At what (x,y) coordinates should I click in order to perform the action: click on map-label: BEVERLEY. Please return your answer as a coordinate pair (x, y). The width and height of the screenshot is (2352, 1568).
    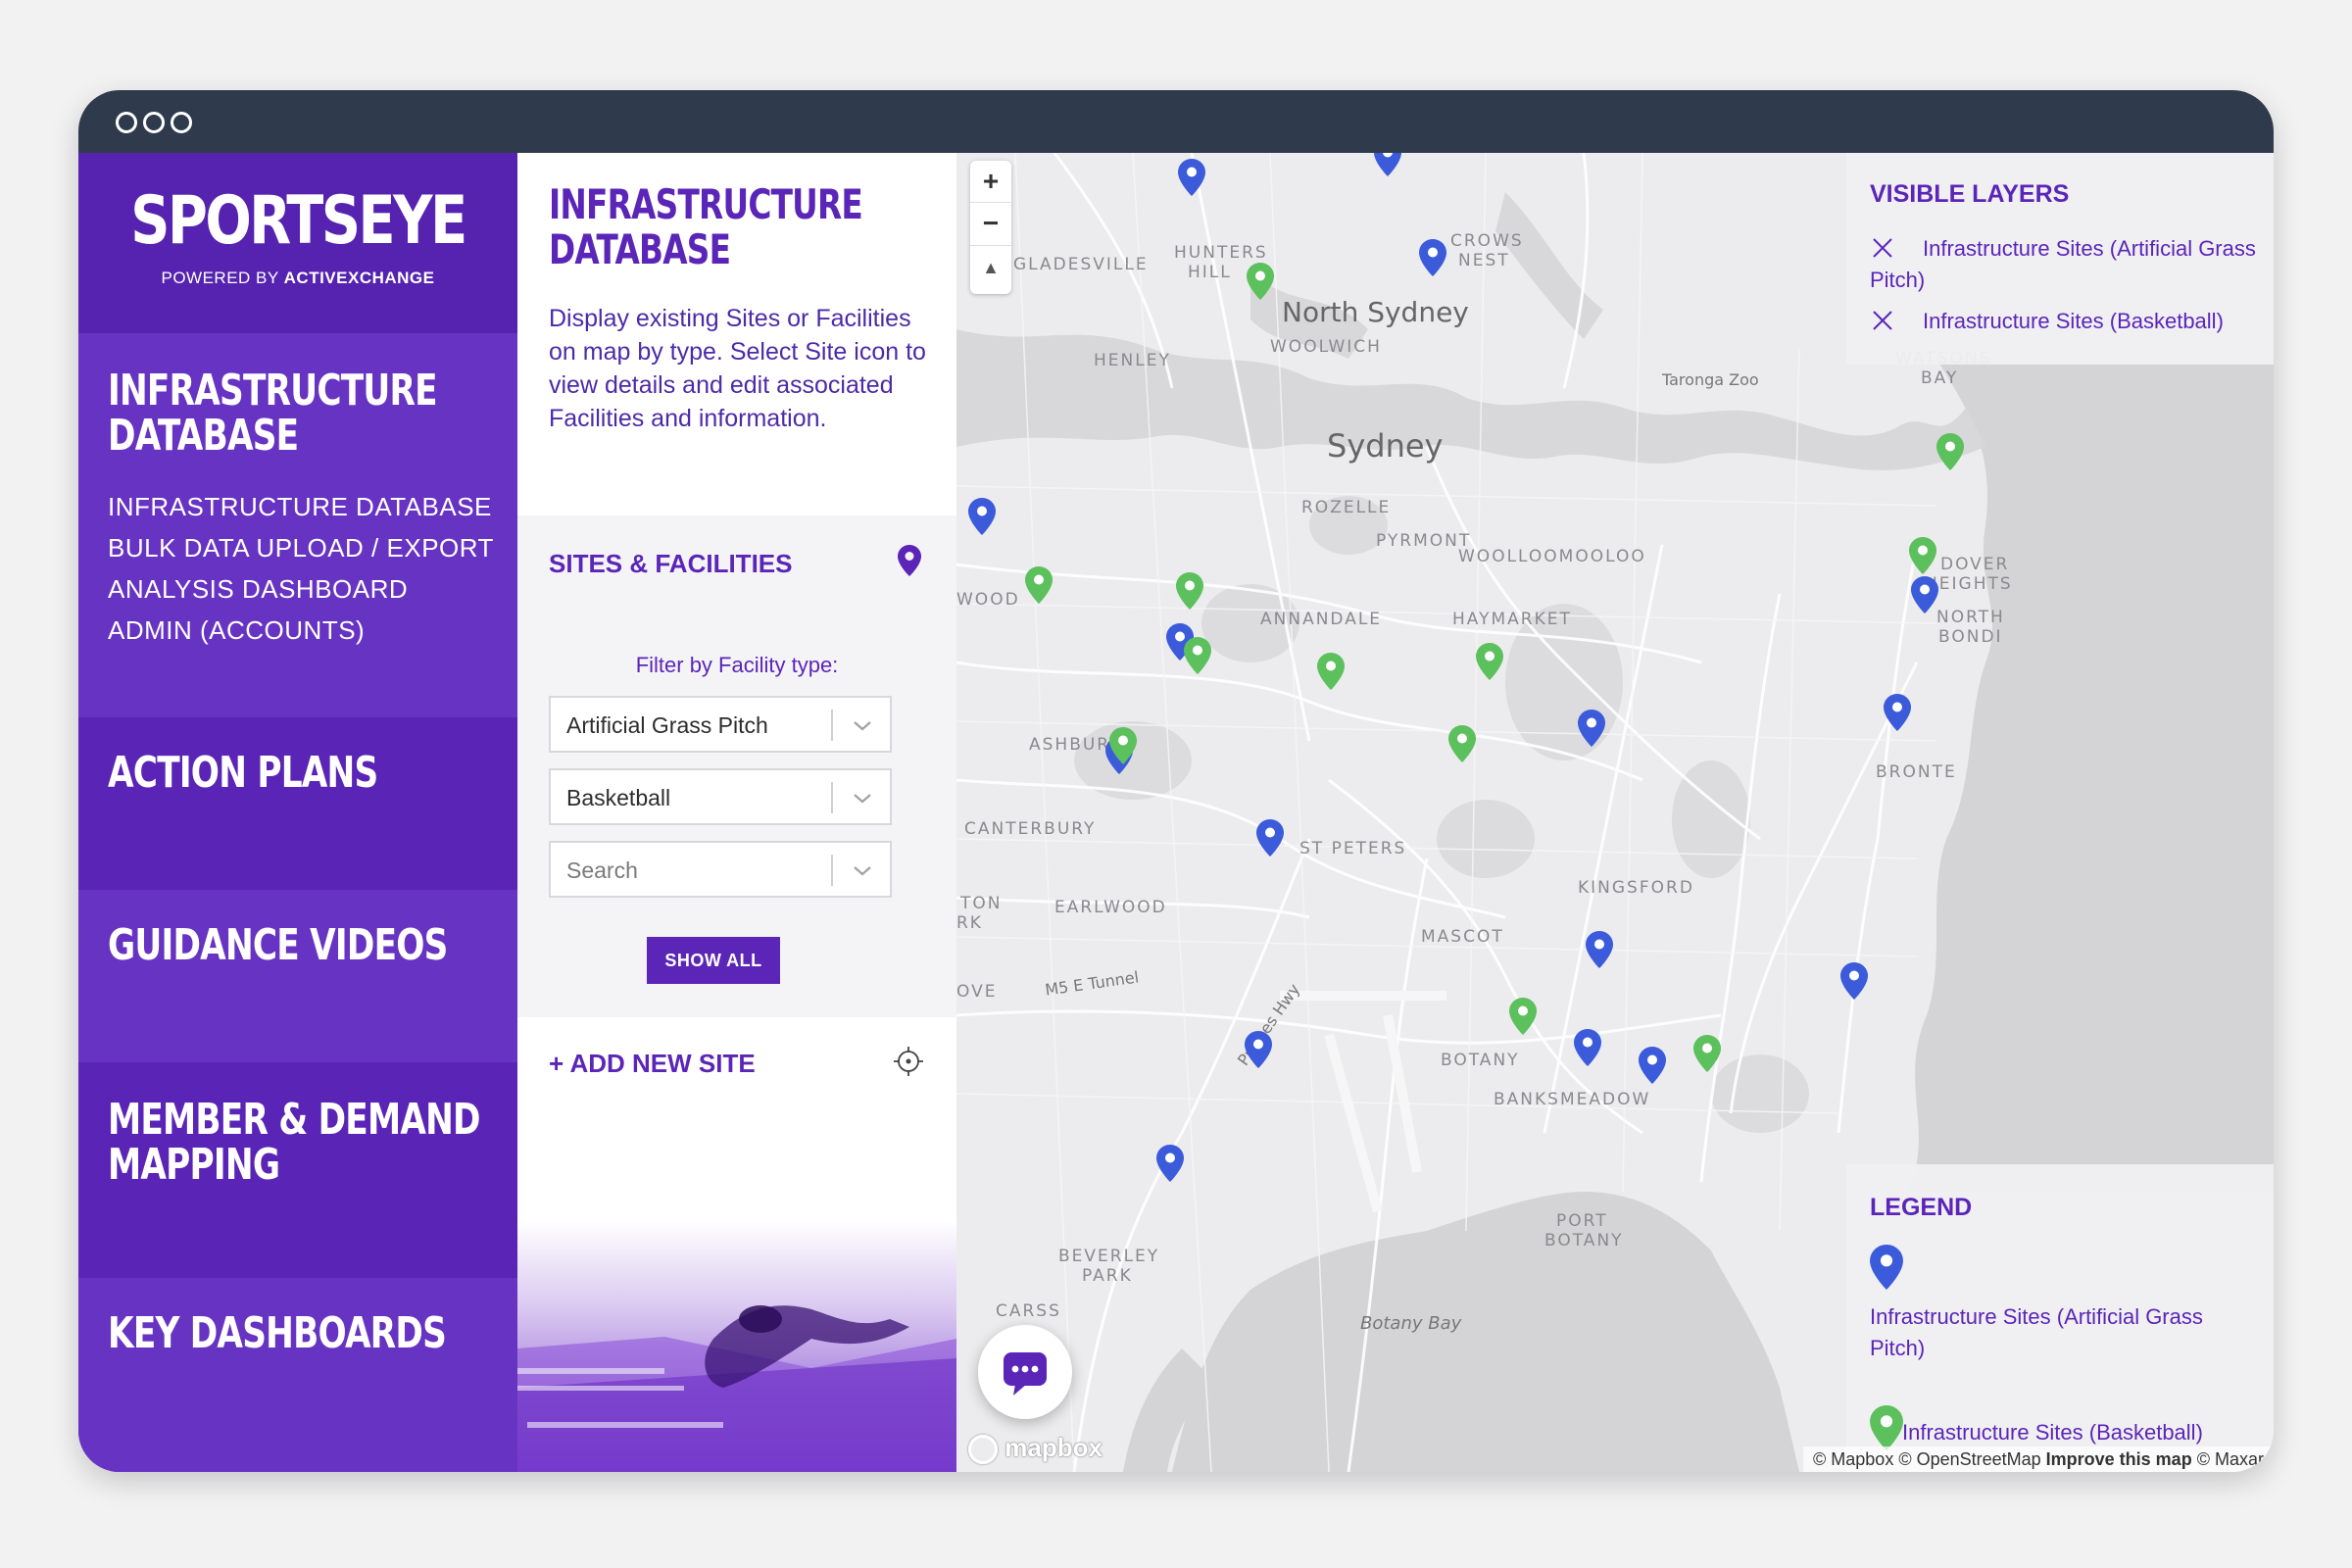
    Looking at the image, I should click on (1109, 1256).